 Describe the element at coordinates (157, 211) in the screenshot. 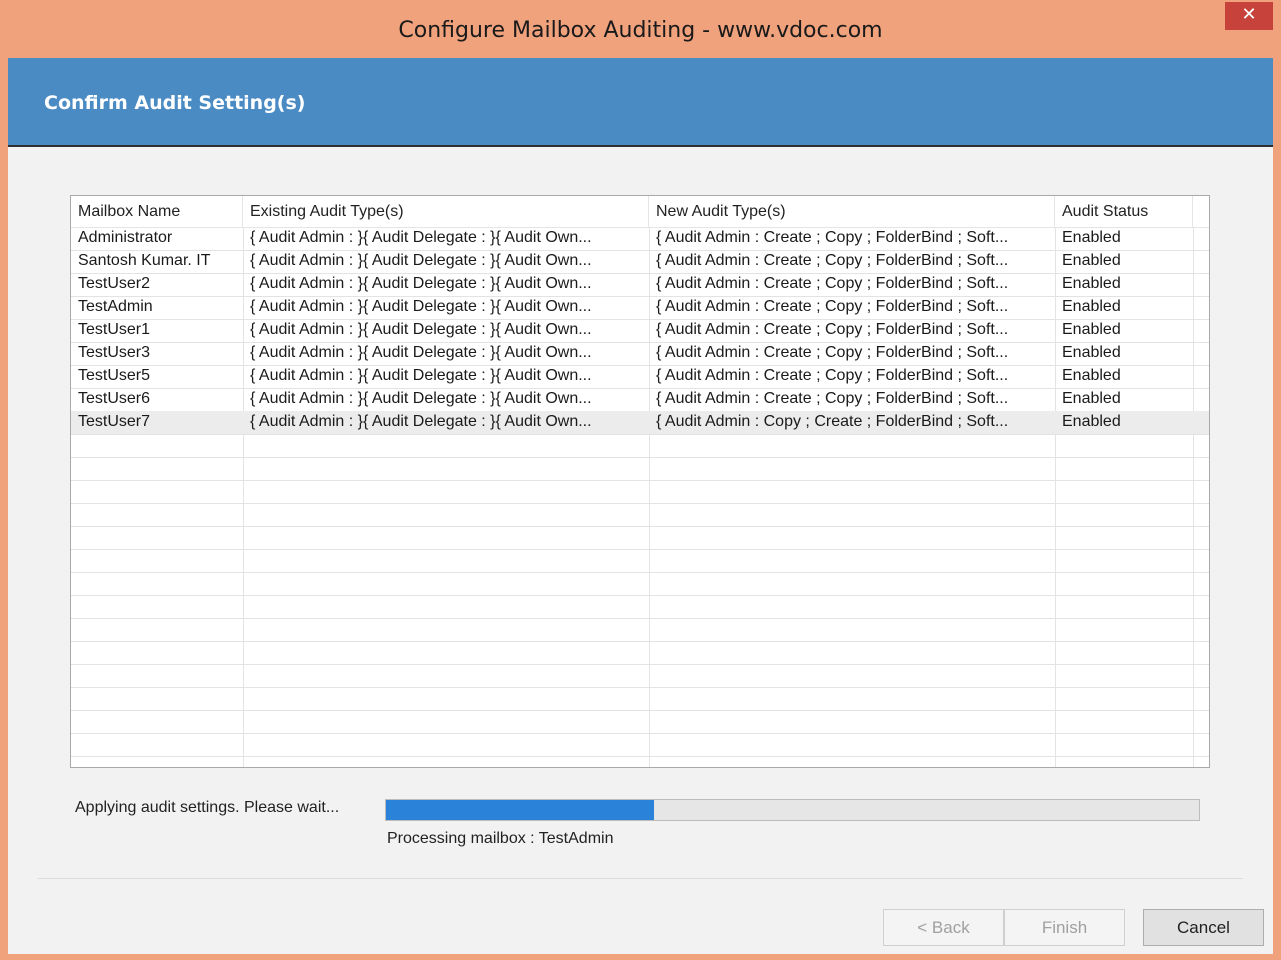

I see `column-header-mailbox-name: Mailbox Name` at that location.